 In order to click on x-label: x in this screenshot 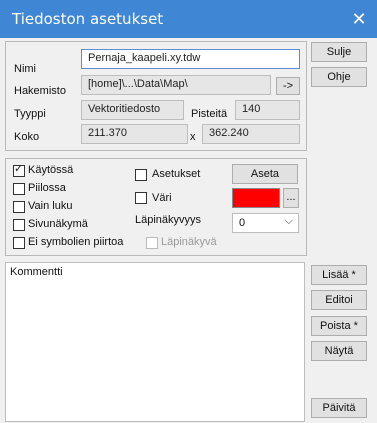, I will do `click(193, 137)`.